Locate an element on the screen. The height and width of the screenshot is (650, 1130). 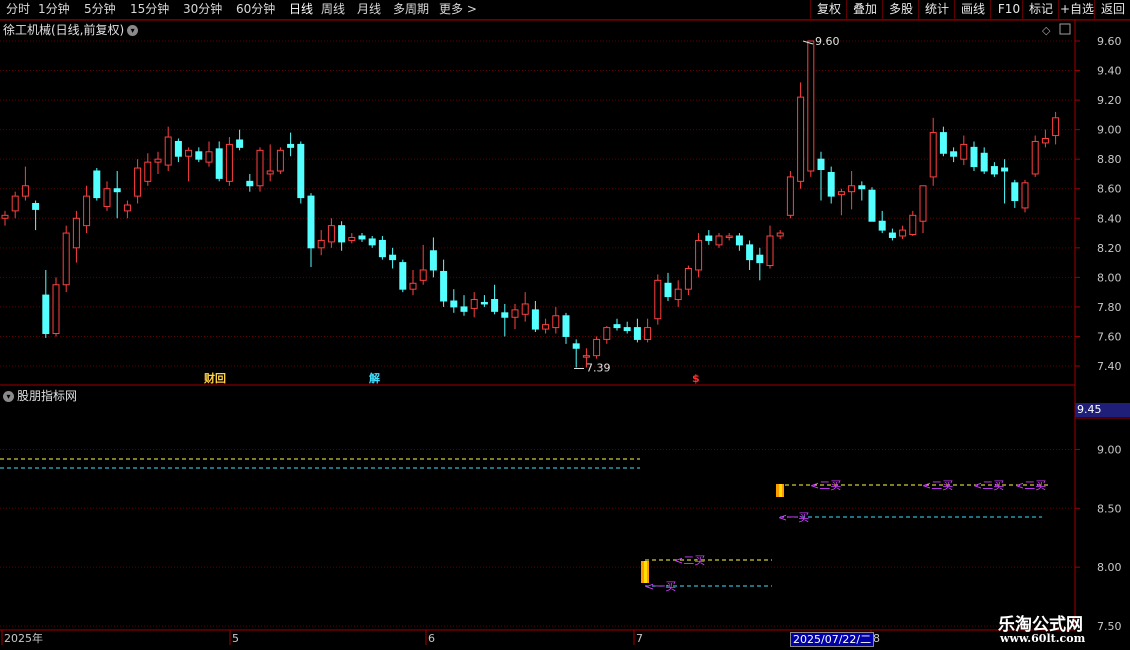
x-axis-label: 2025年 is located at coordinates (23, 638).